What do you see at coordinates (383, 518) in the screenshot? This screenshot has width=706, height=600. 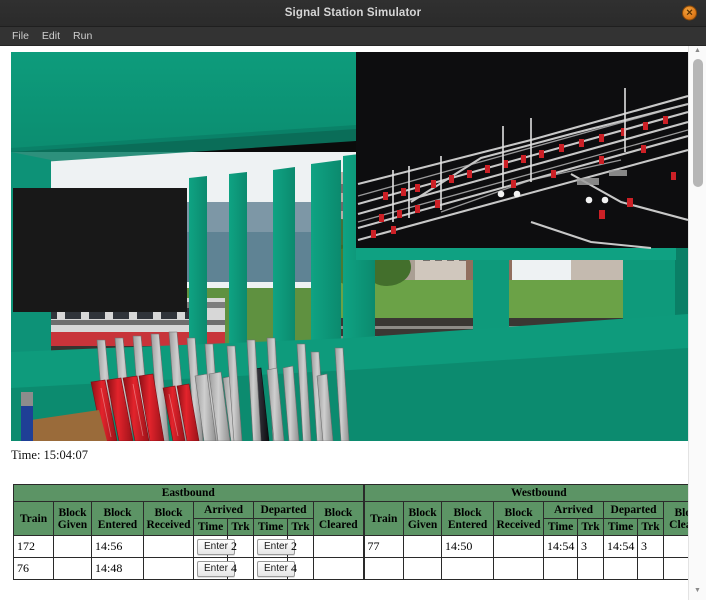 I see `wb-col-train: Train` at bounding box center [383, 518].